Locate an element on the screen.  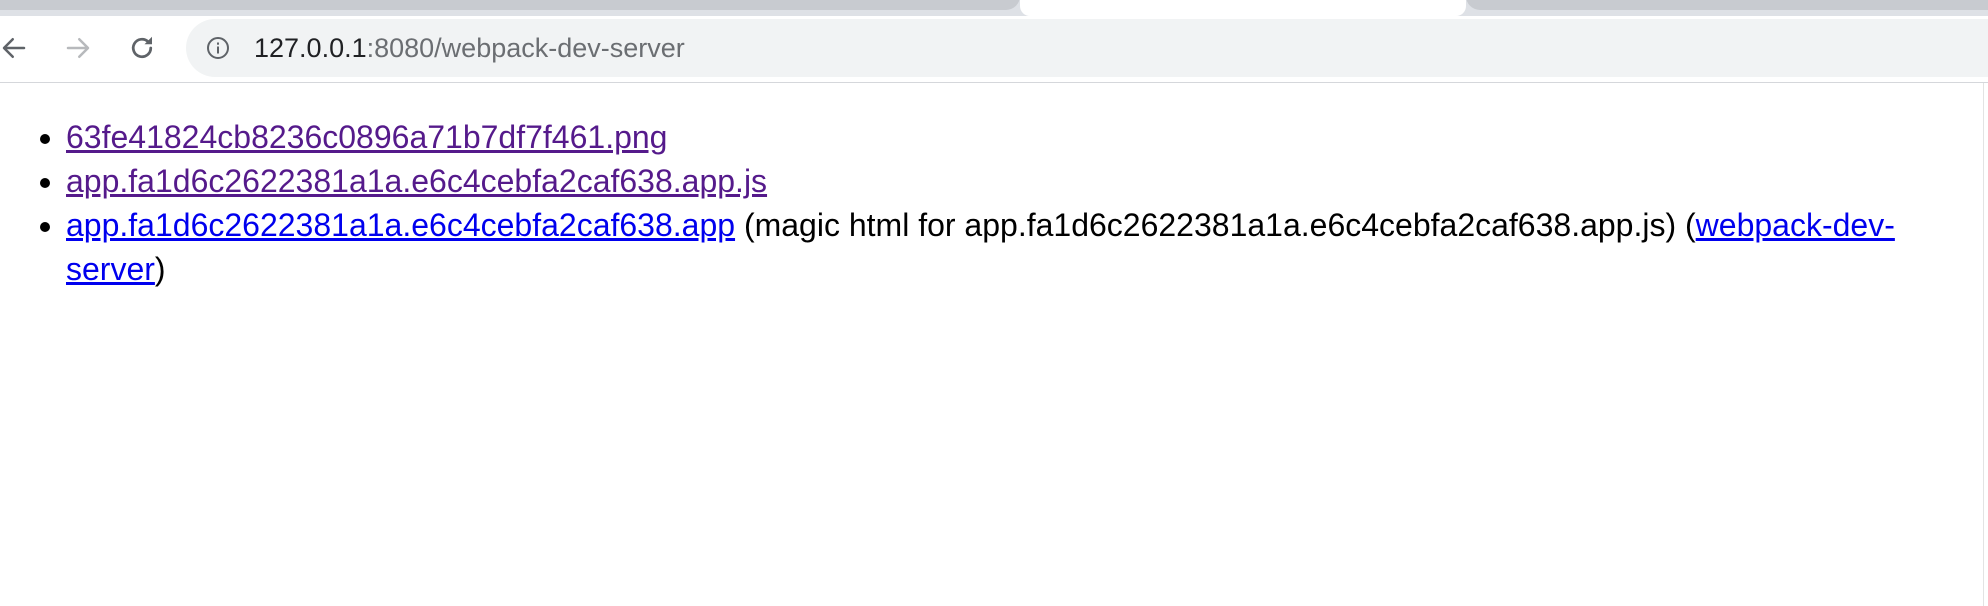
address-bar: 127.0.0.1:8080/webpack-dev-server is located at coordinates (1087, 48).